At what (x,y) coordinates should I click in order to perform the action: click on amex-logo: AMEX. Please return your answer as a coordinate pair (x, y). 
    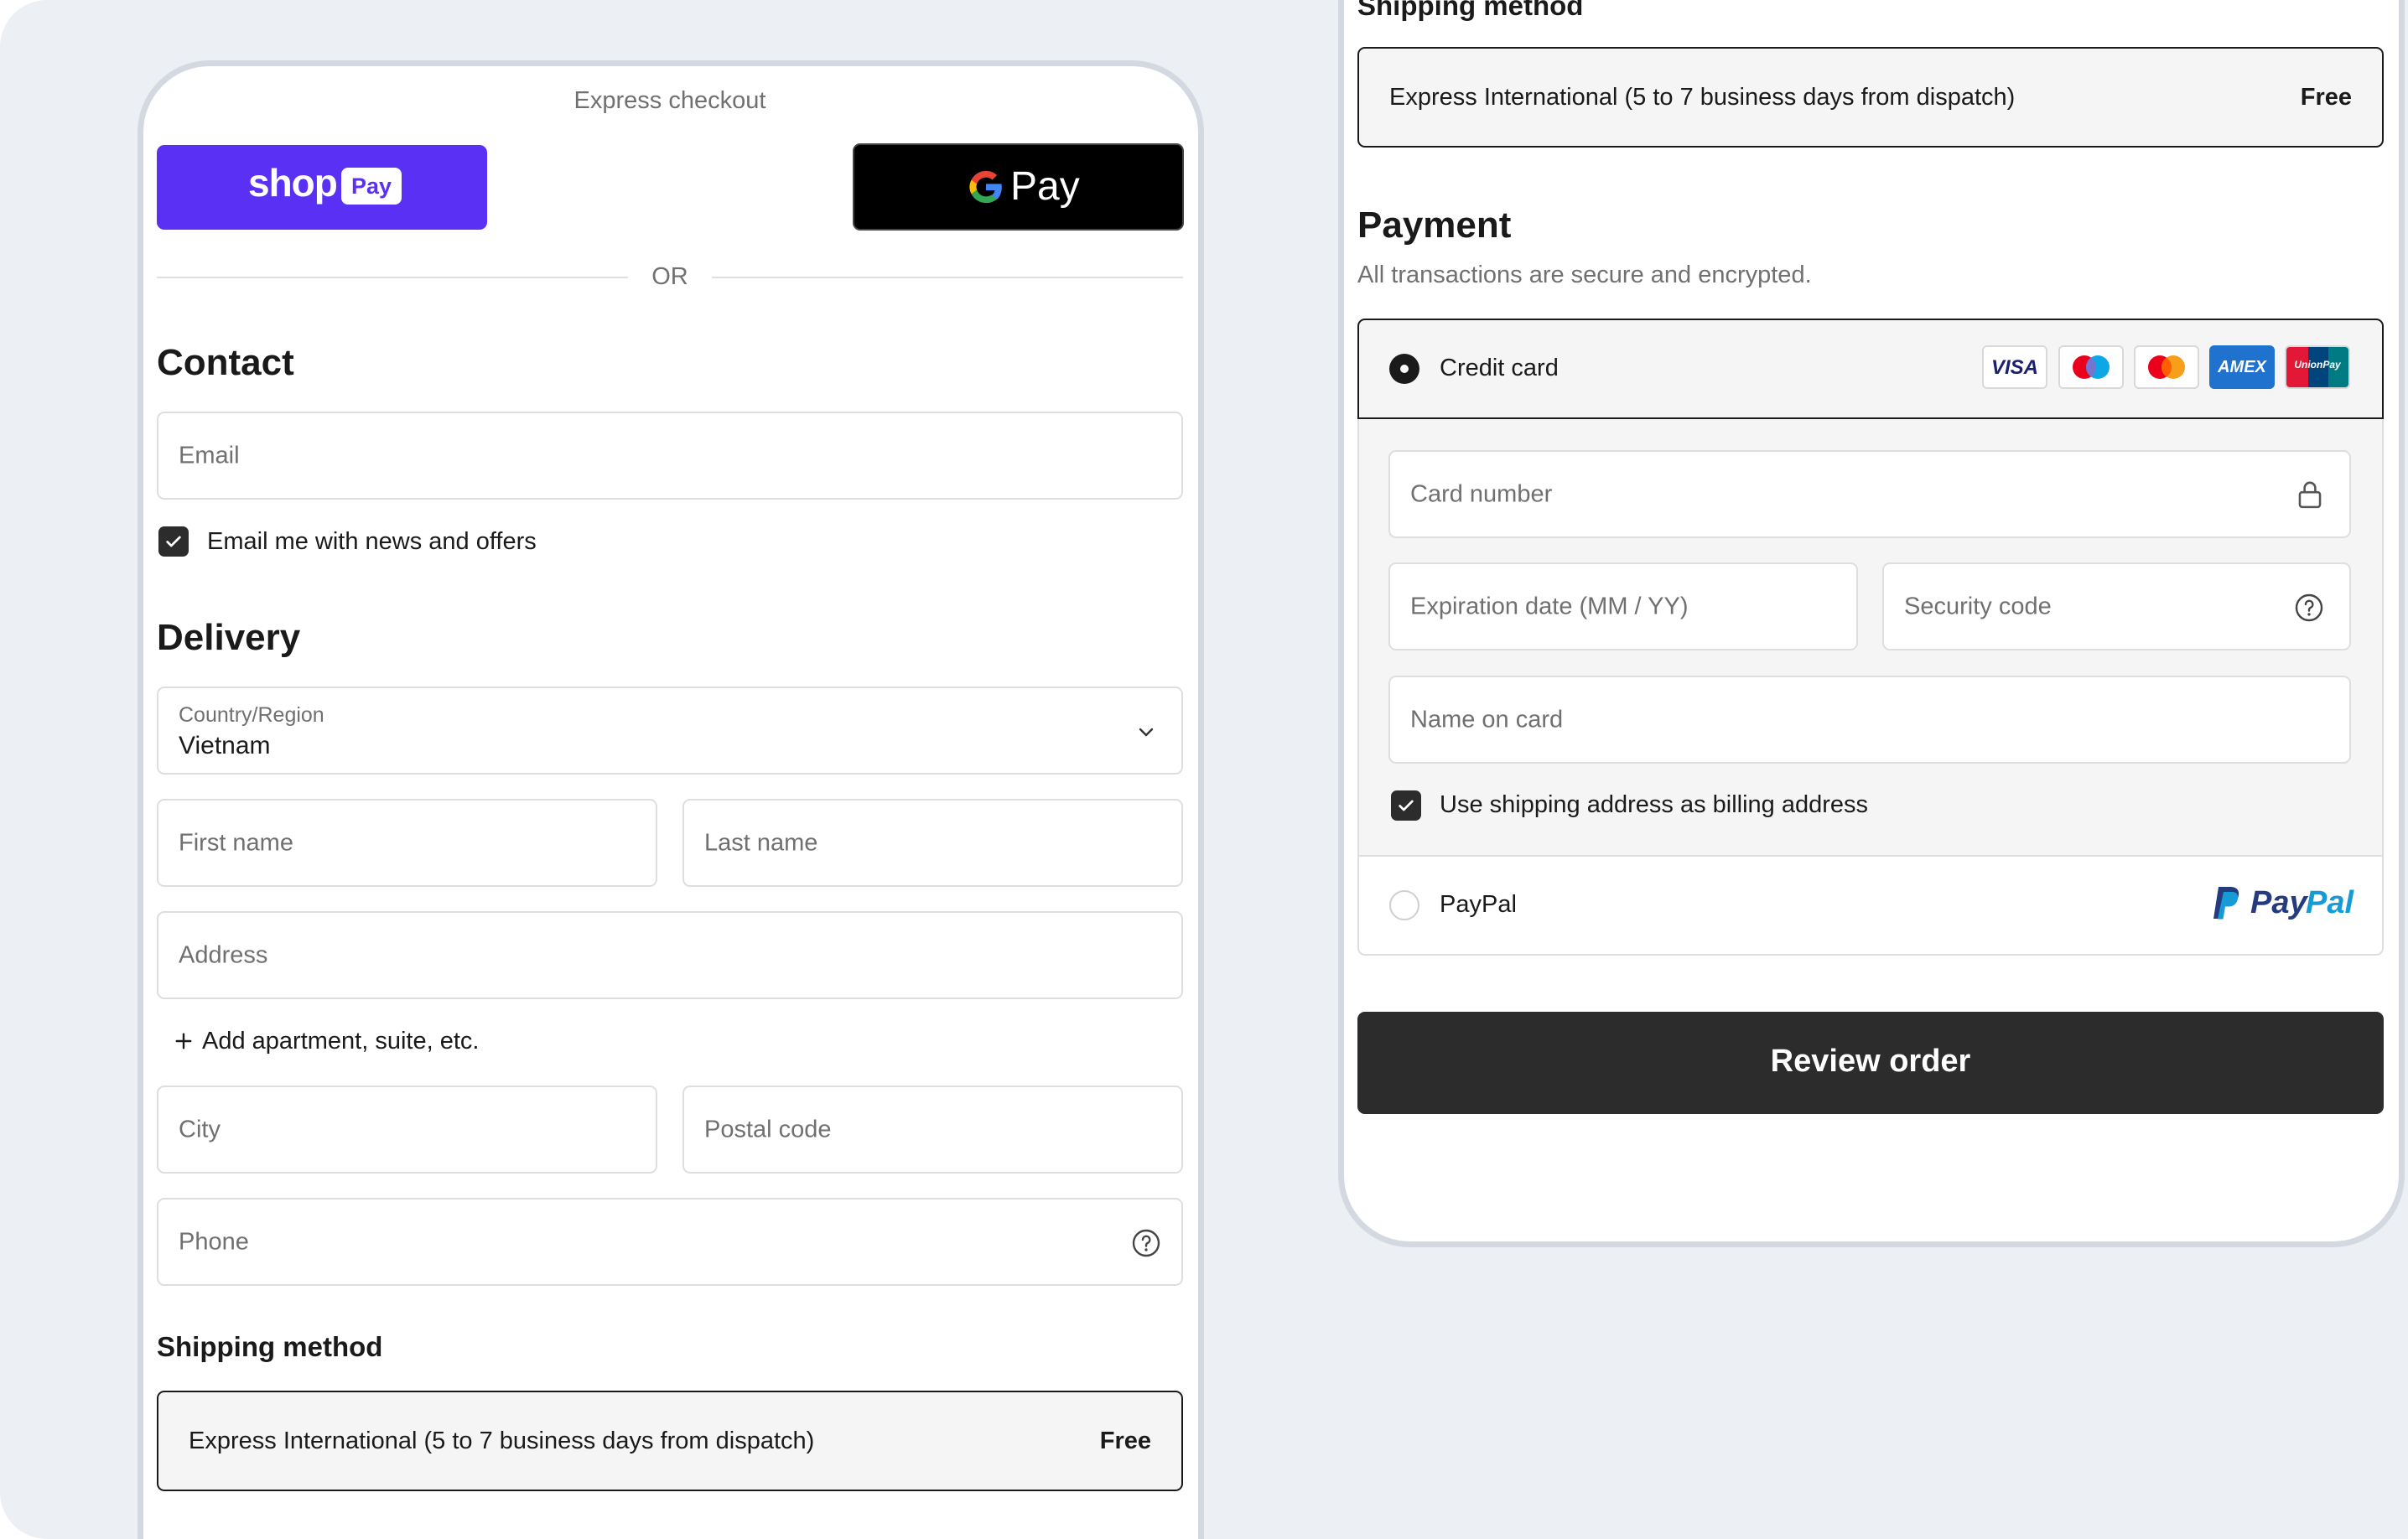
    Looking at the image, I should click on (2242, 367).